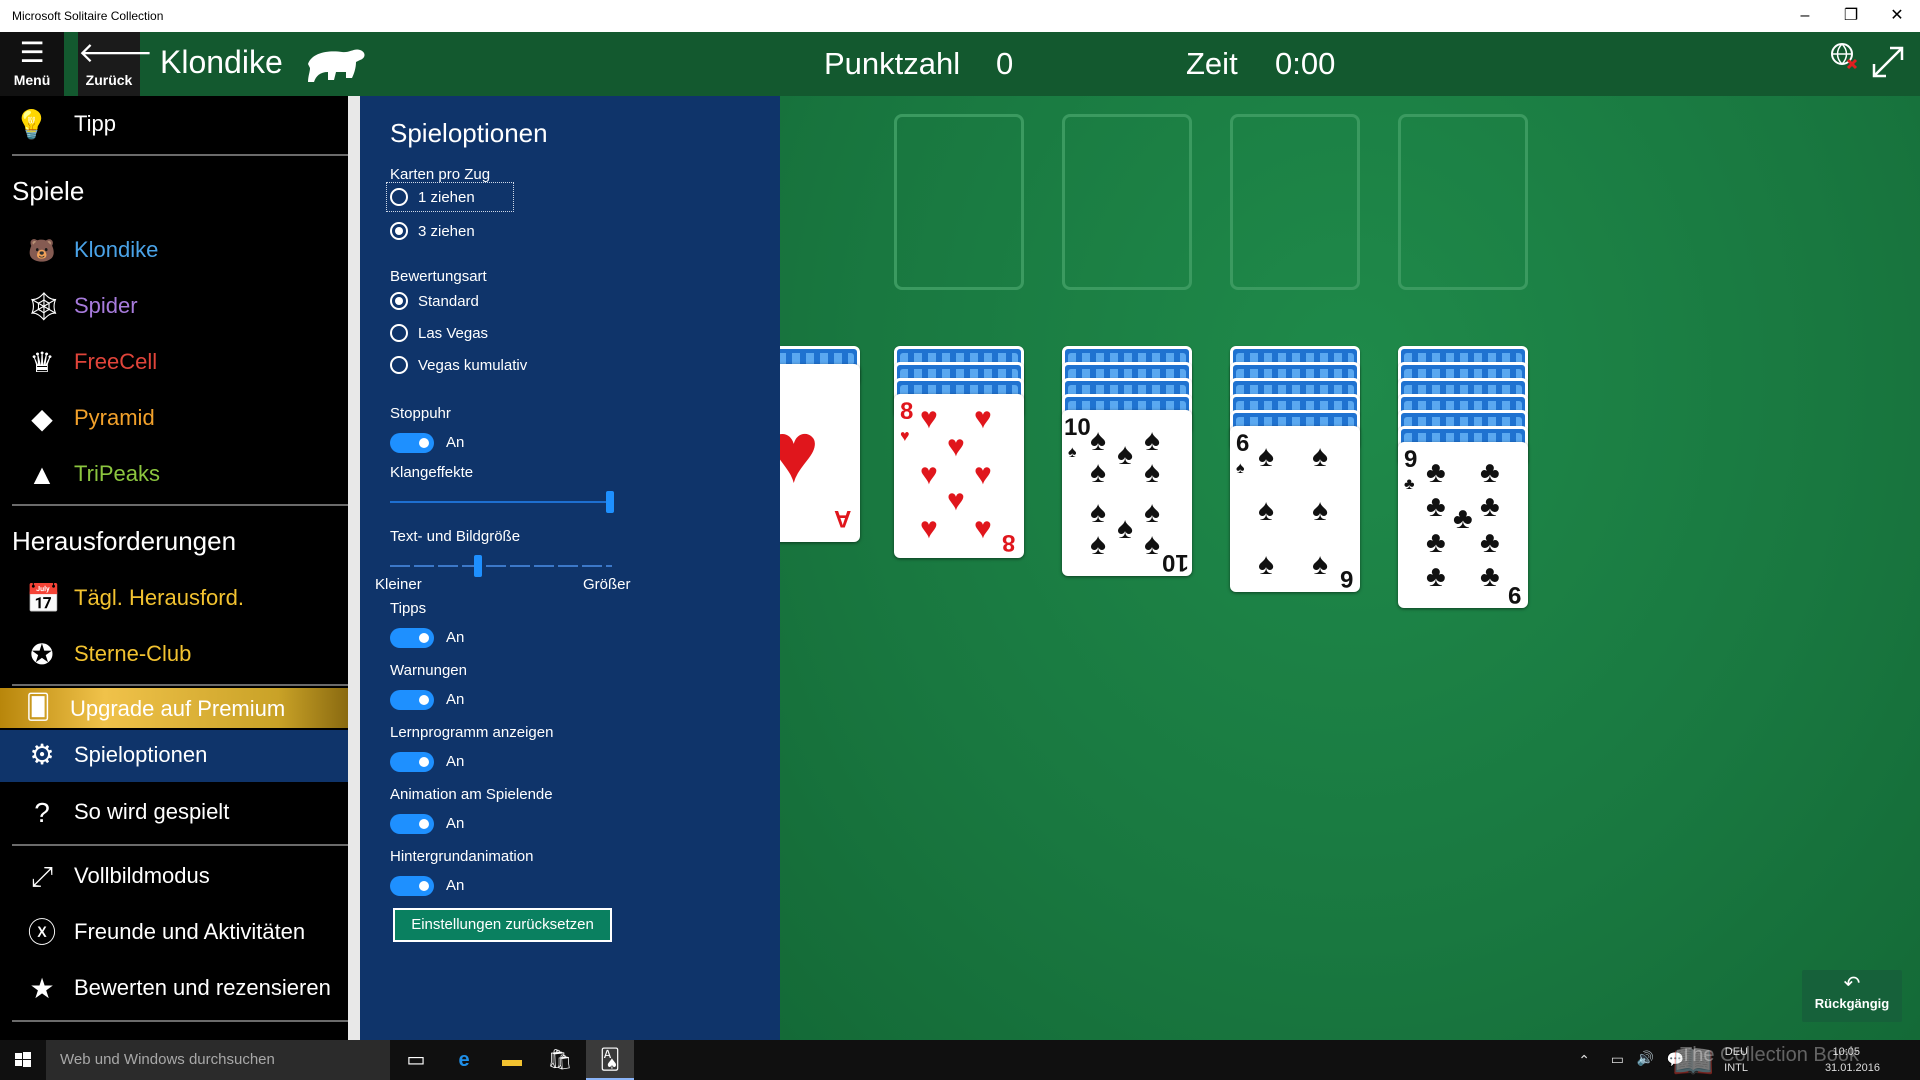 This screenshot has height=1080, width=1920. Describe the element at coordinates (610, 502) in the screenshot. I see `sound-slider-thumb` at that location.